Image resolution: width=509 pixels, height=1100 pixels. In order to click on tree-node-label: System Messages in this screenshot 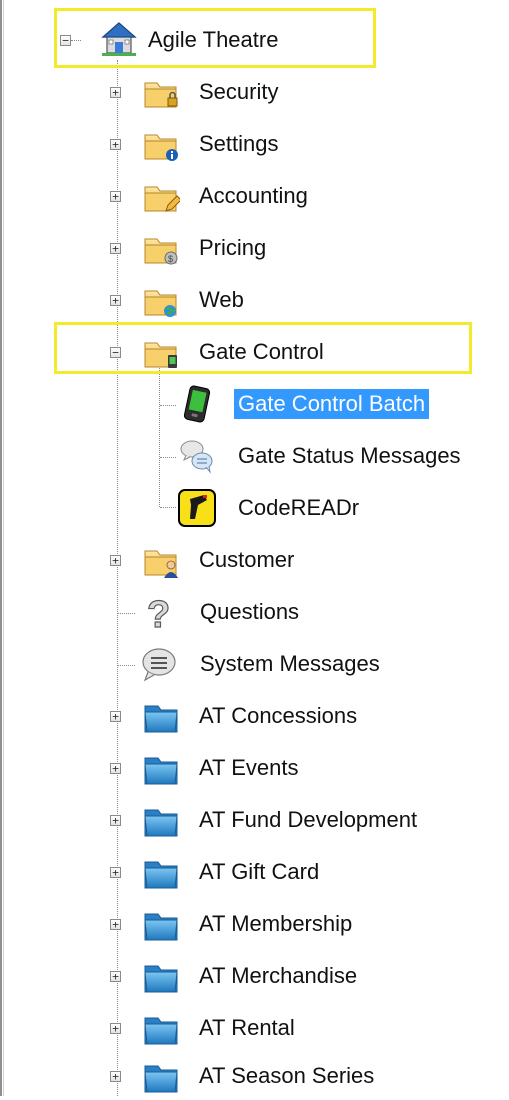, I will do `click(290, 663)`.